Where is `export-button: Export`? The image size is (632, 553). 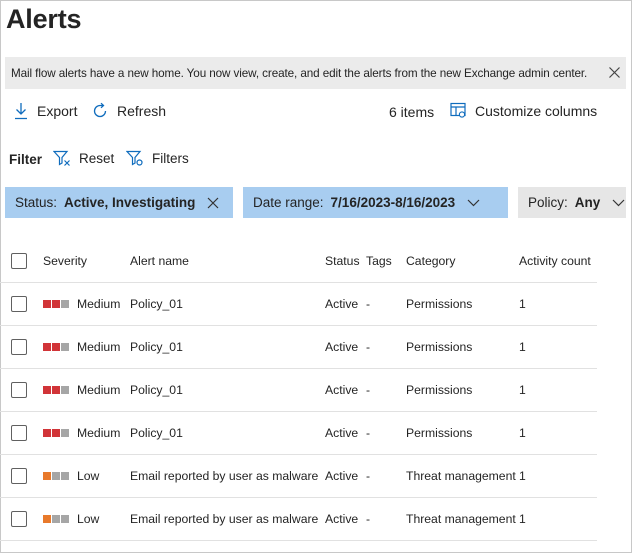
export-button: Export is located at coordinates (45, 111).